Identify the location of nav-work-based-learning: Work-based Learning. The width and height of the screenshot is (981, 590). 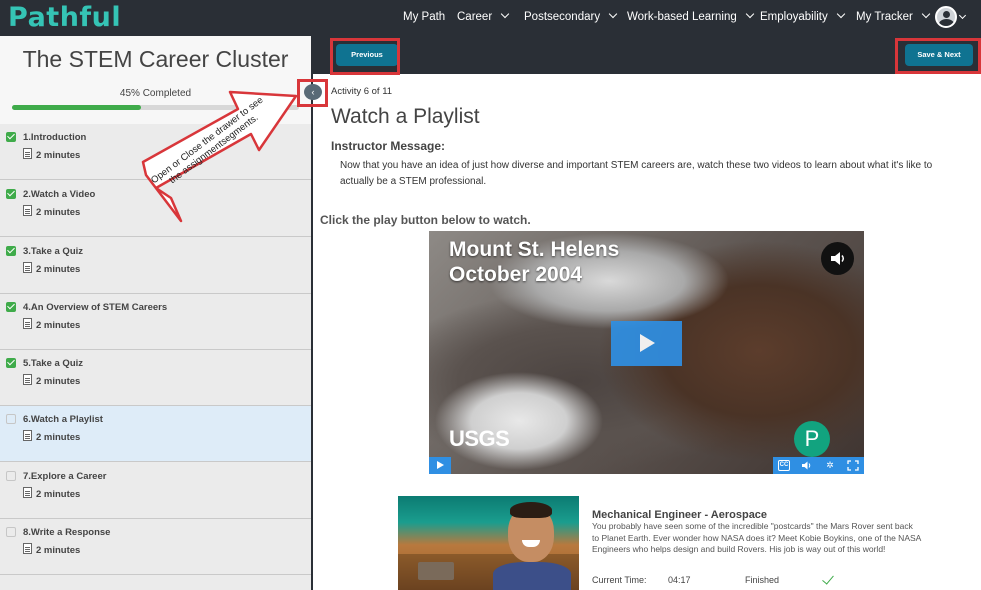
(690, 16).